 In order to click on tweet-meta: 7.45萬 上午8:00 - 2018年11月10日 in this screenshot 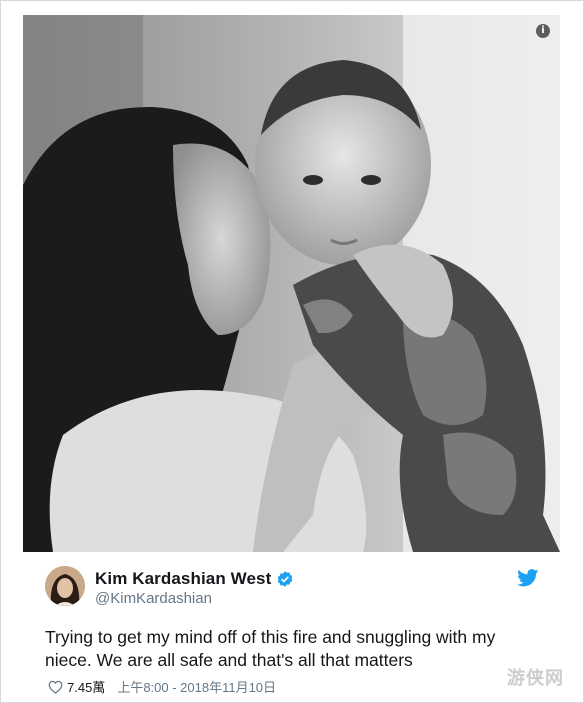, I will do `click(162, 686)`.